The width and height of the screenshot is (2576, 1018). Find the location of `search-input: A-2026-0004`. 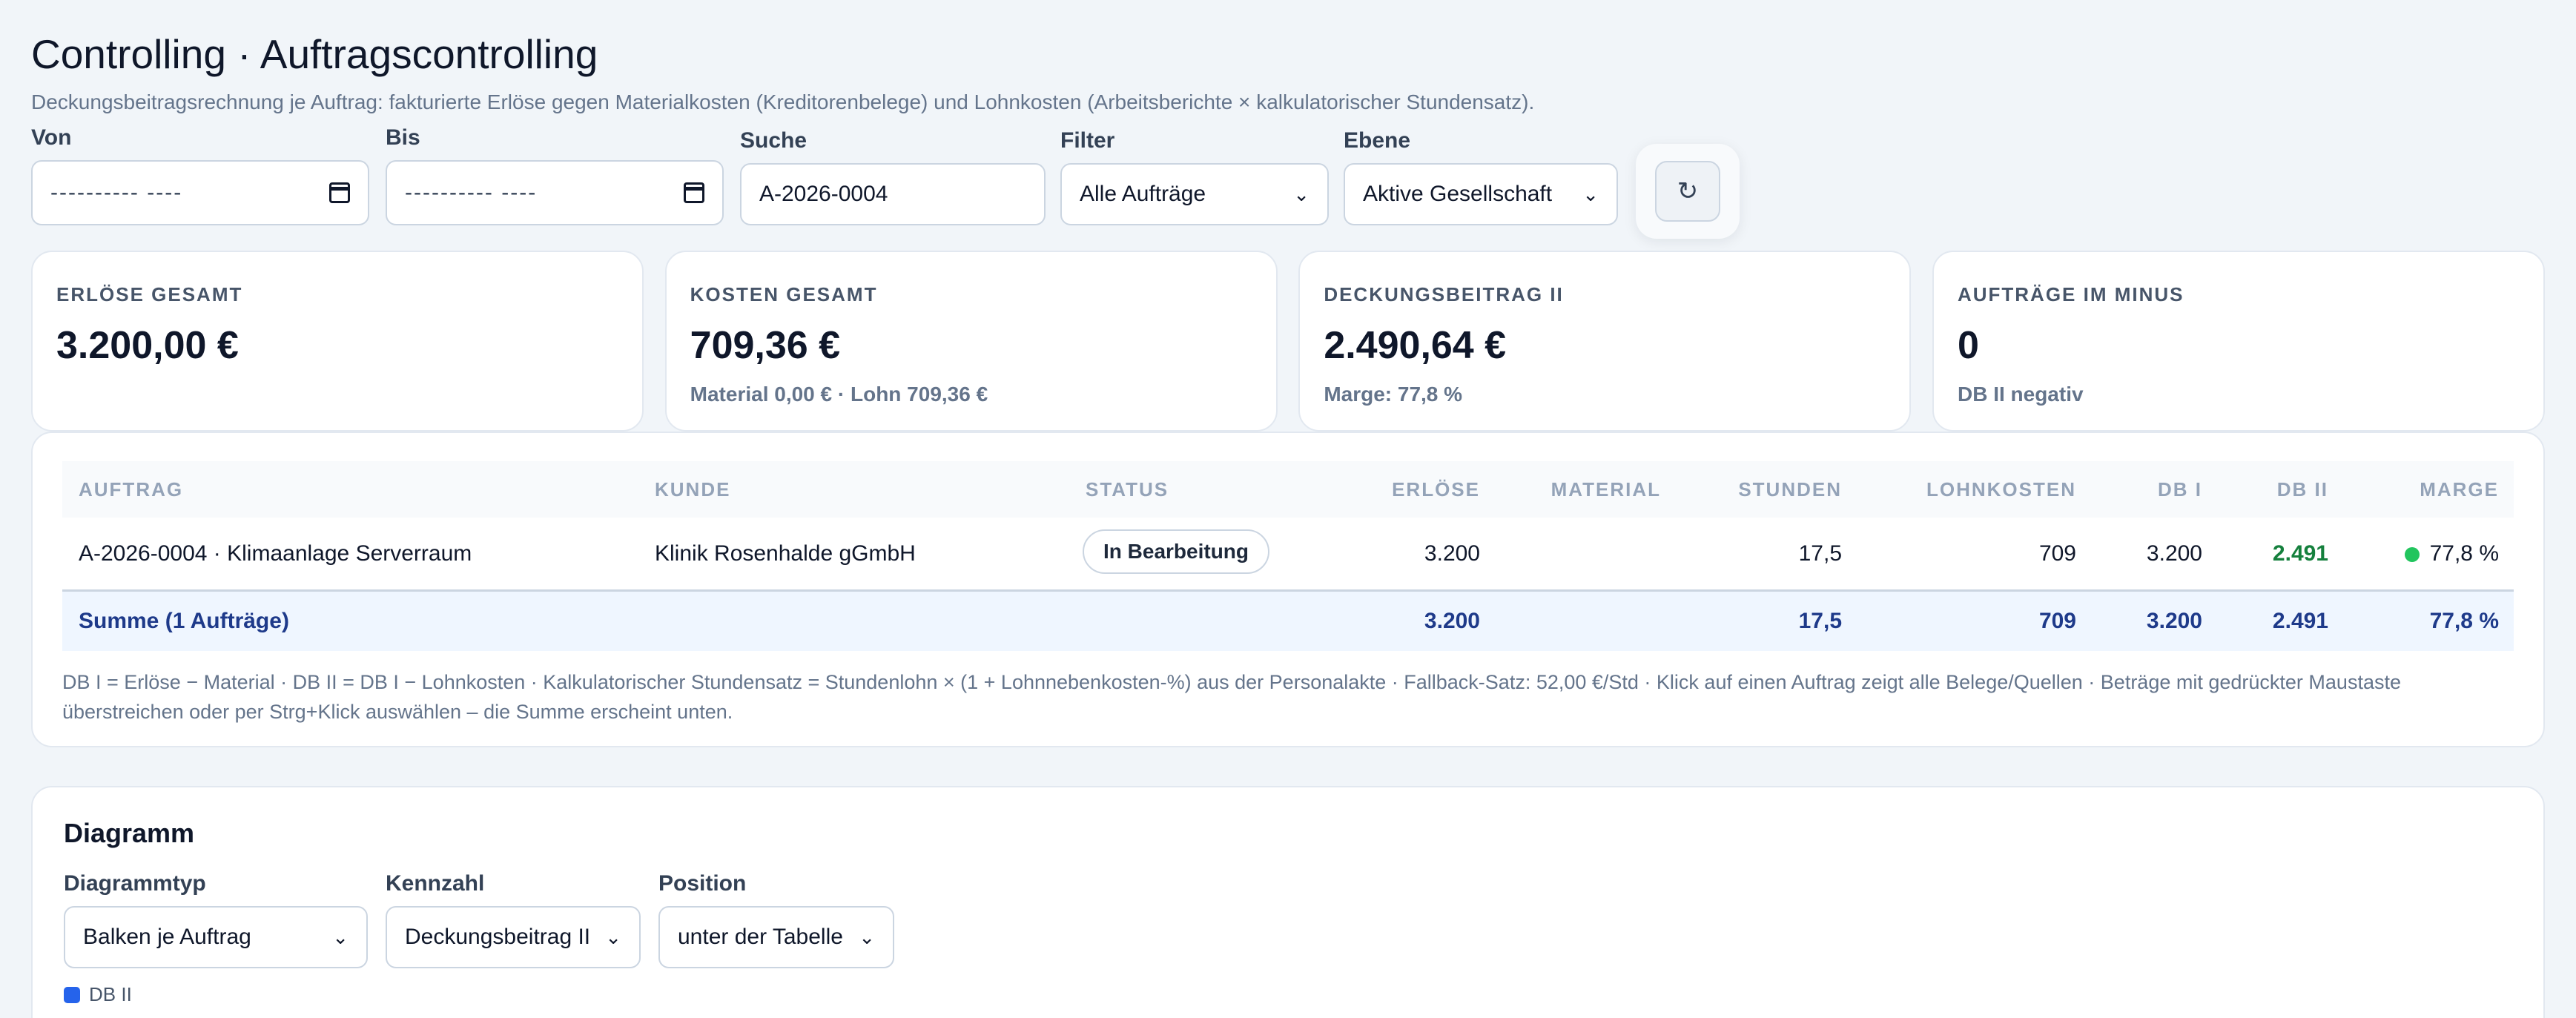

search-input: A-2026-0004 is located at coordinates (893, 194).